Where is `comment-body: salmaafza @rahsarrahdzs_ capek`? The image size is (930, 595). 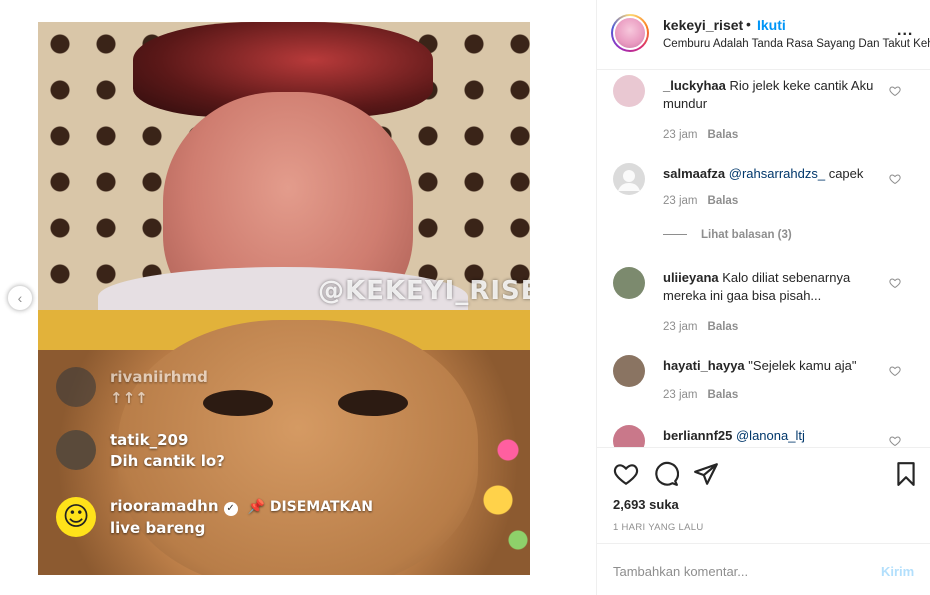
comment-body: salmaafza @rahsarrahdzs_ capek is located at coordinates (773, 174).